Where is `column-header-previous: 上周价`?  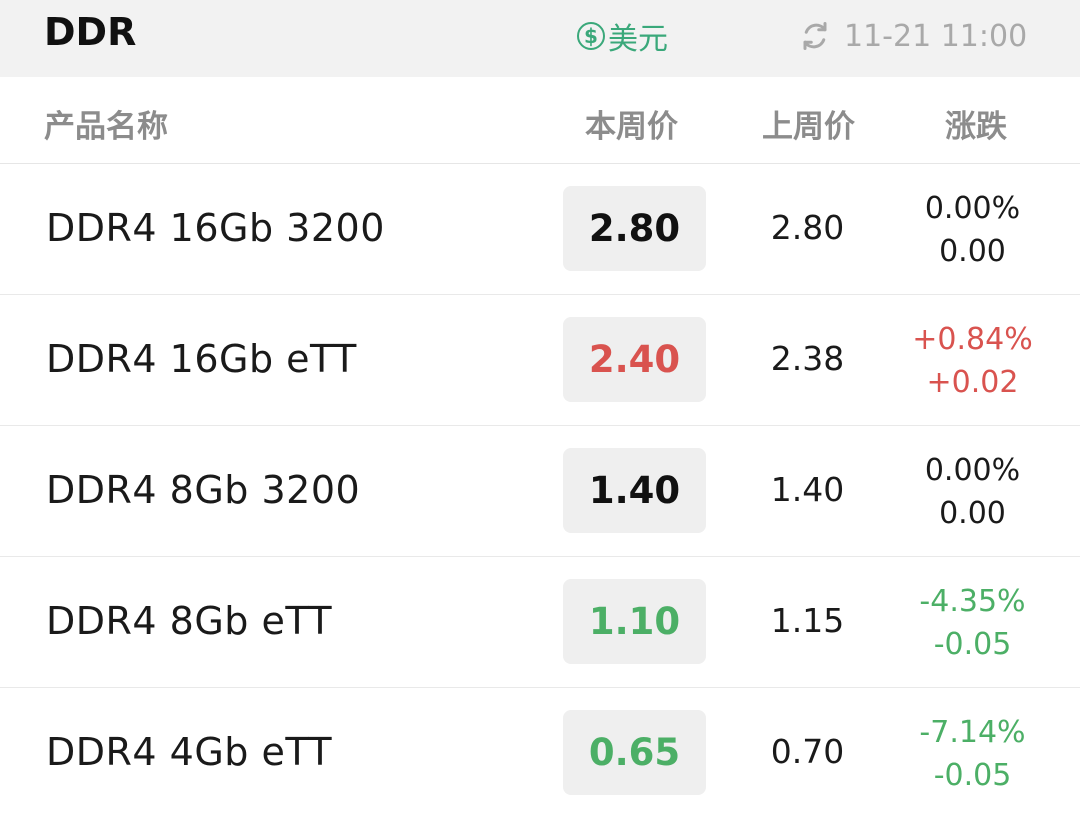 column-header-previous: 上周价 is located at coordinates (808, 123).